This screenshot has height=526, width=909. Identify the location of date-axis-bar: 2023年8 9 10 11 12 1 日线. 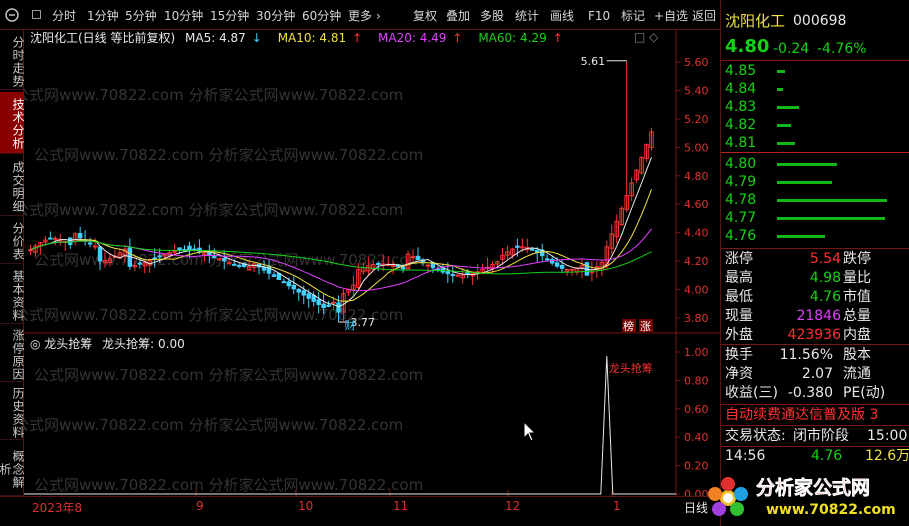
(360, 511).